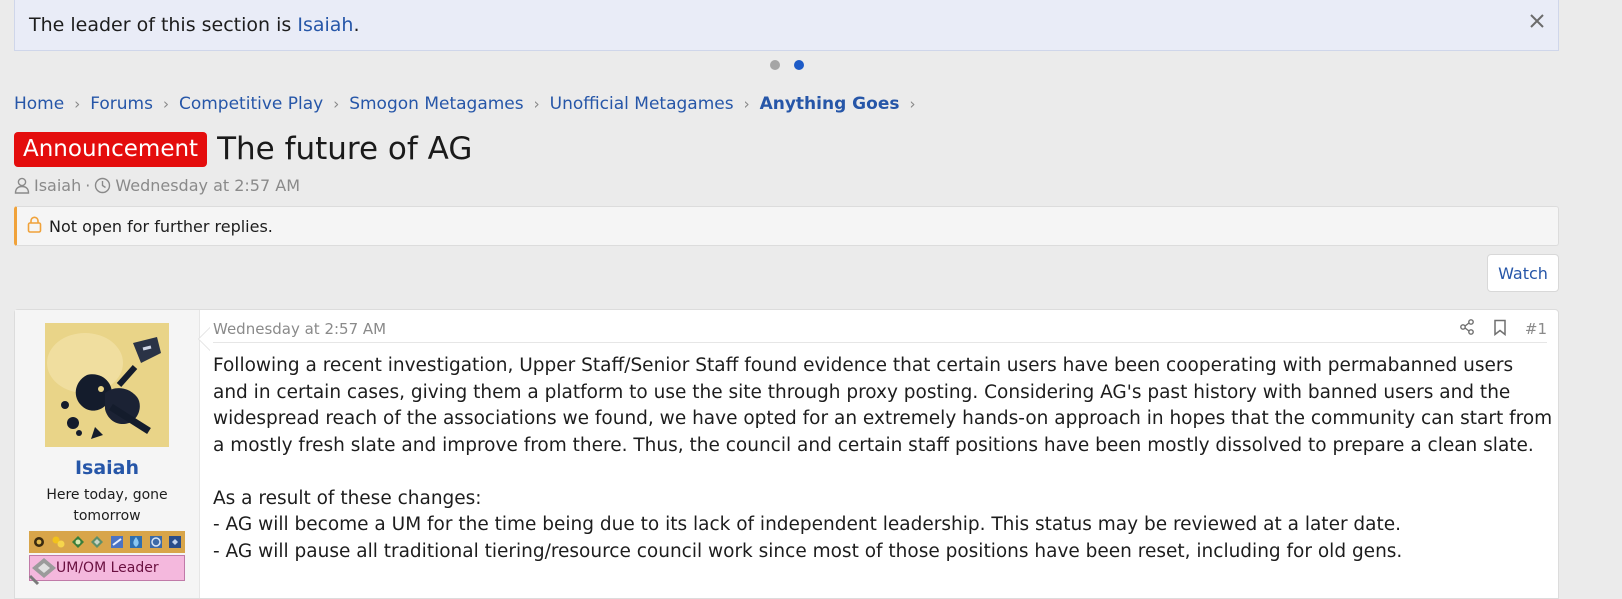 This screenshot has width=1622, height=599. What do you see at coordinates (347, 498) in the screenshot?
I see `post-list-intro: As a result of these changes:` at bounding box center [347, 498].